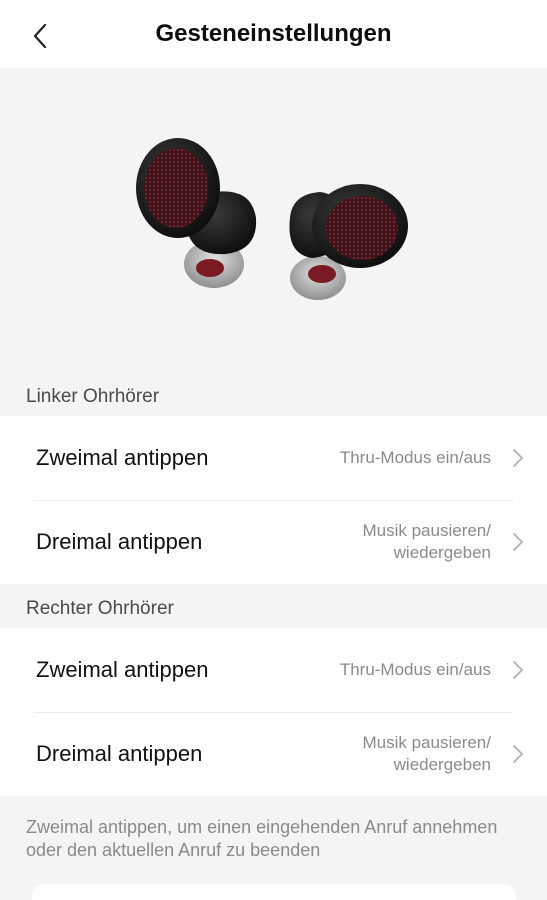 This screenshot has width=547, height=900. I want to click on section-label-right: Rechter Ohrhörer, so click(100, 608).